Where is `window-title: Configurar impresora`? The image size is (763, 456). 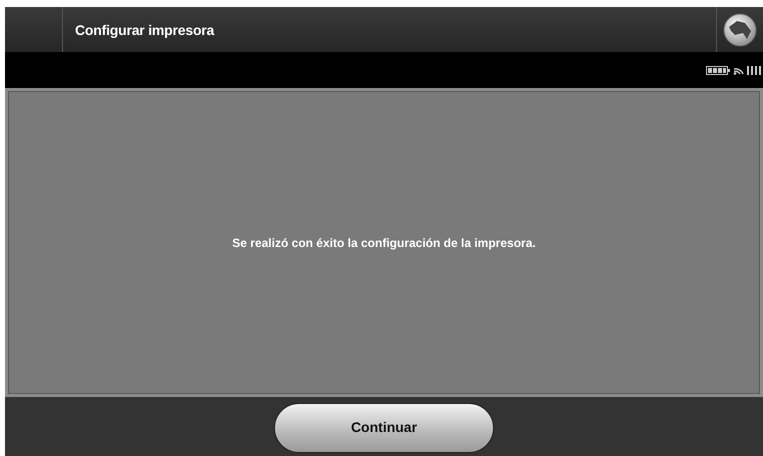
window-title: Configurar impresora is located at coordinates (144, 30).